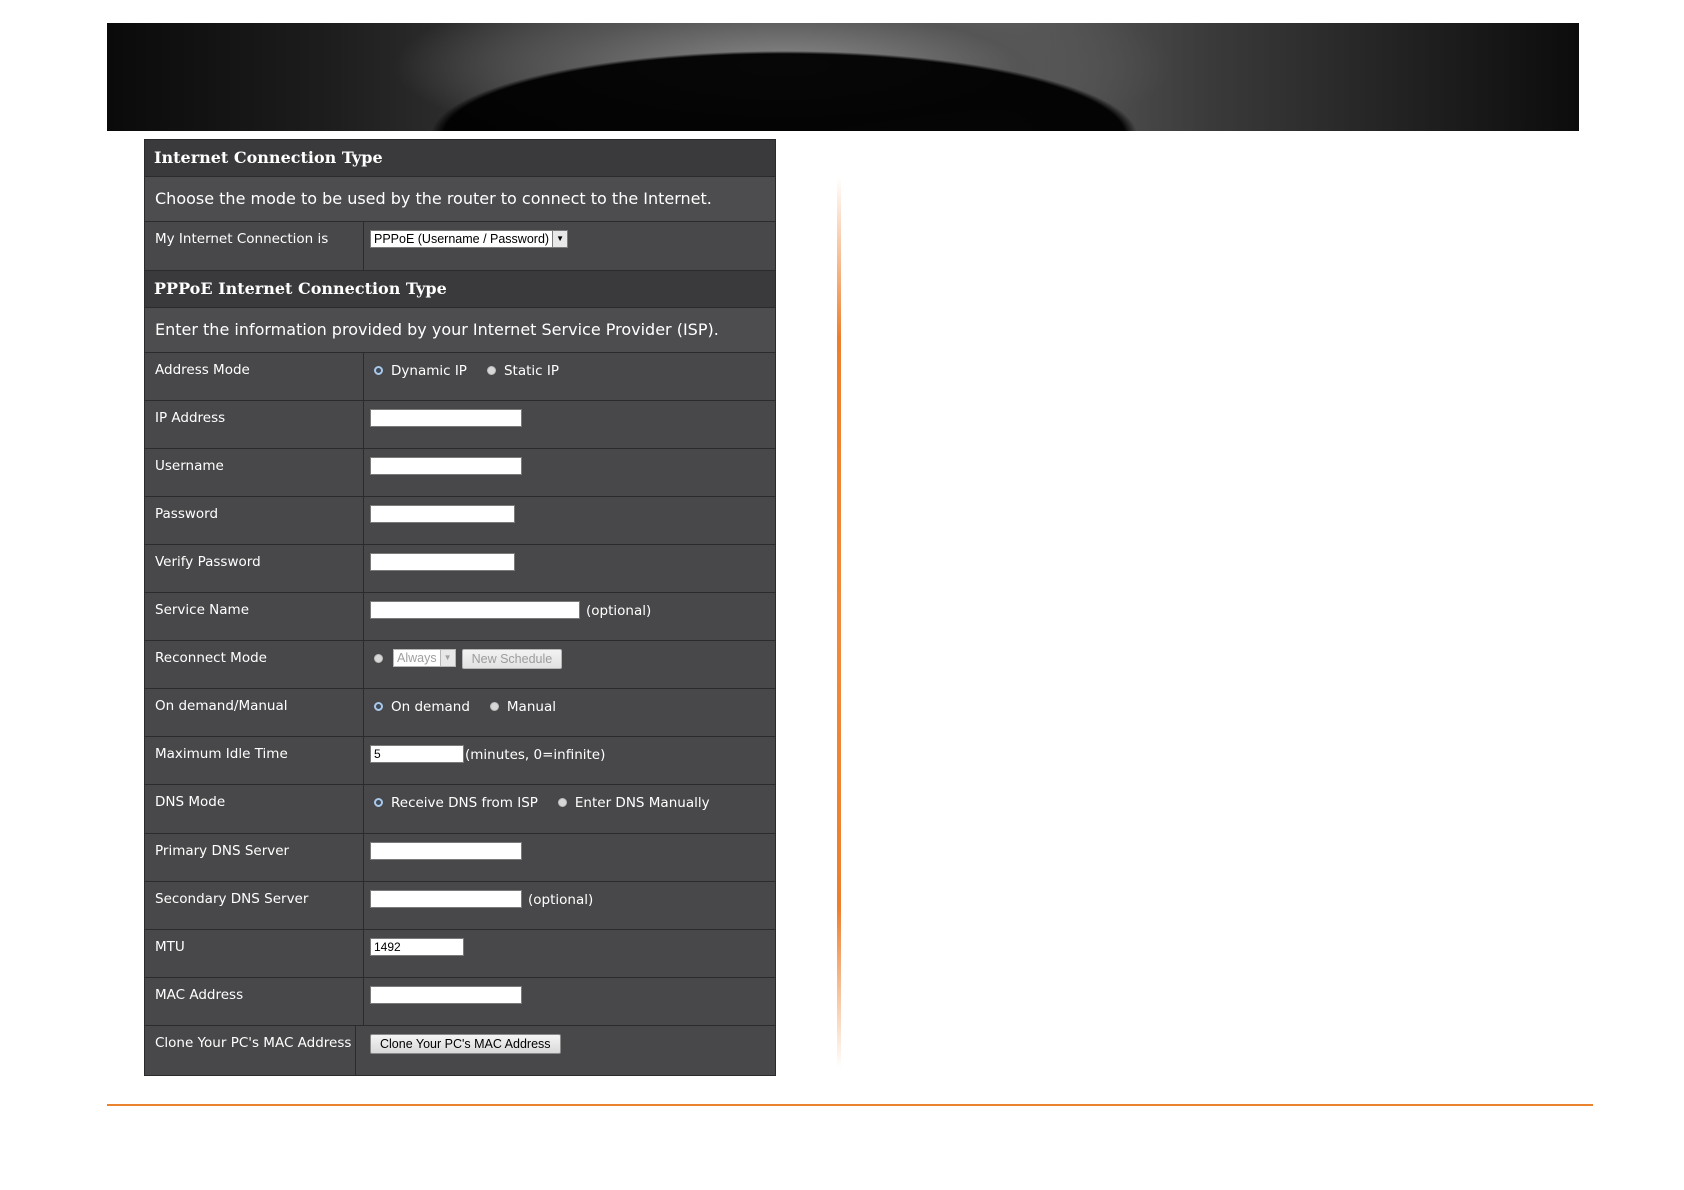 The height and width of the screenshot is (1190, 1684). What do you see at coordinates (254, 376) in the screenshot?
I see `address-mode-label: Address Mode` at bounding box center [254, 376].